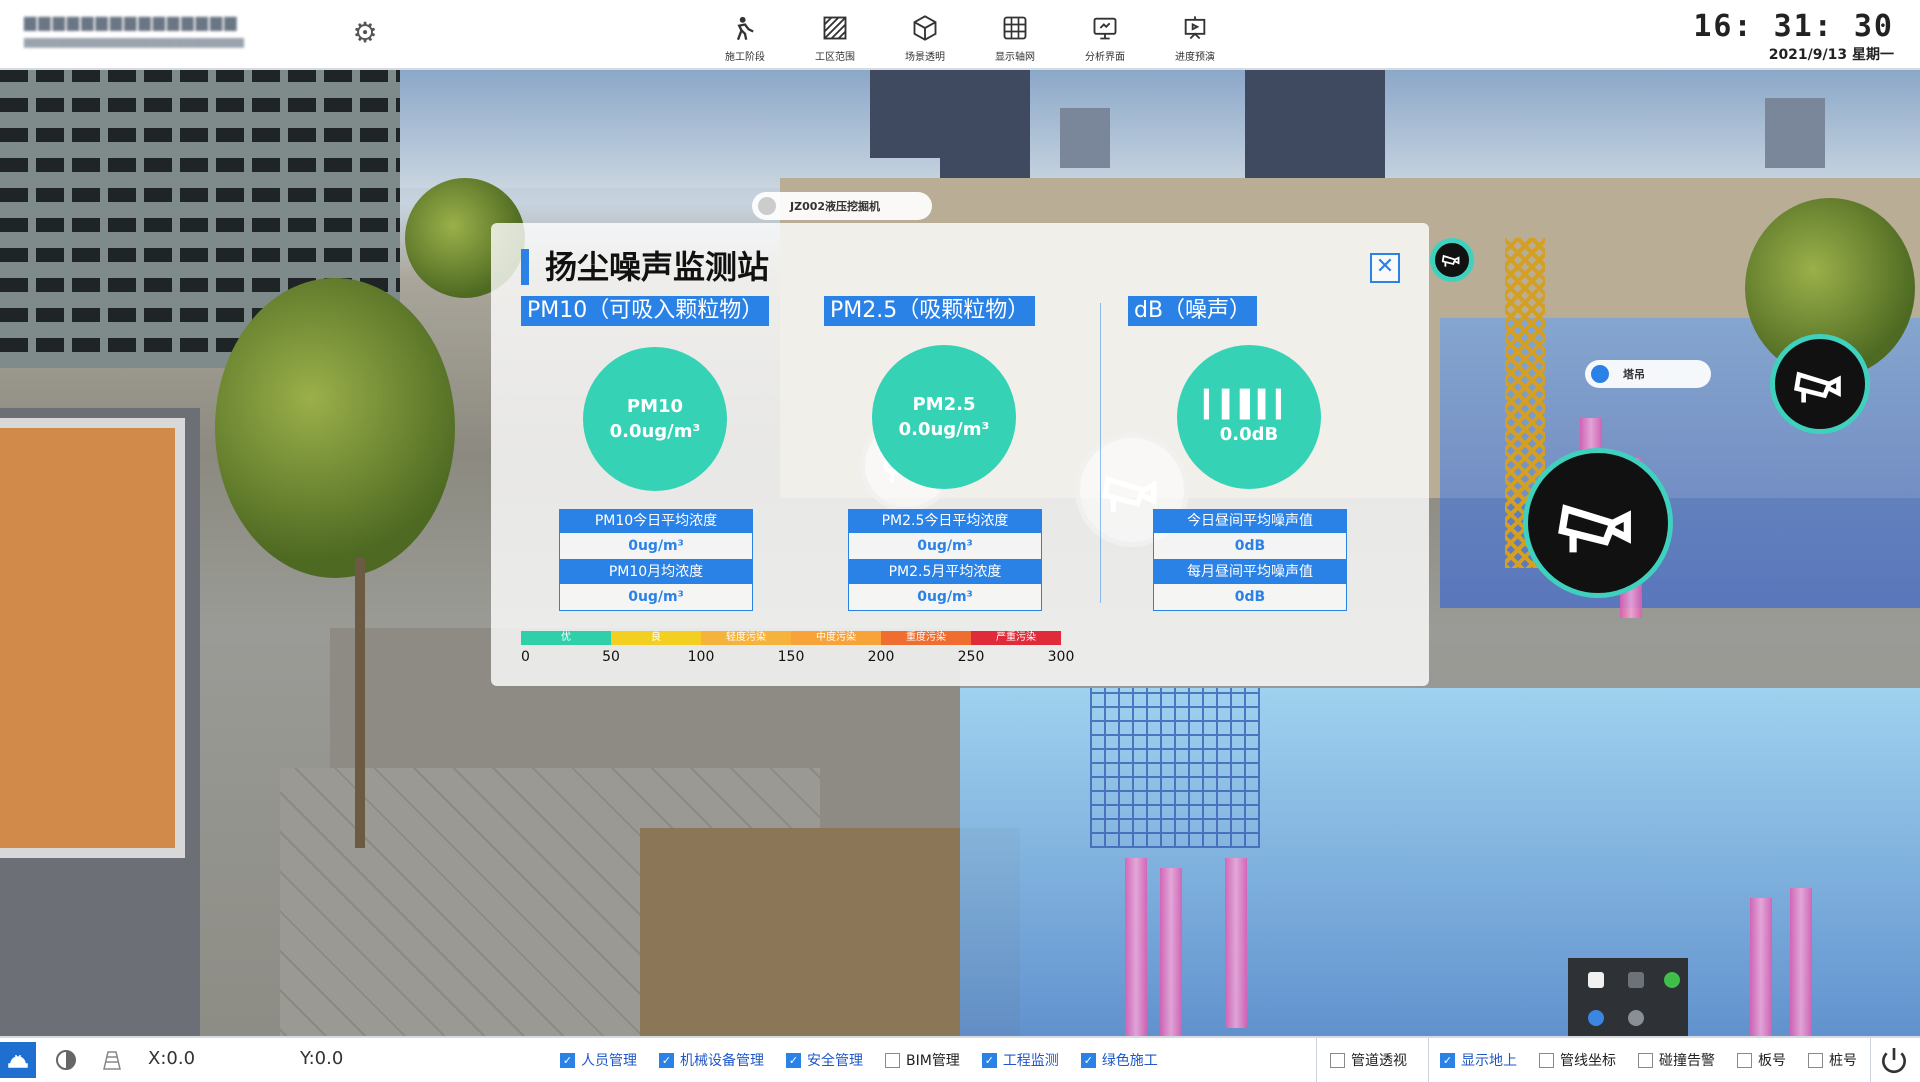 This screenshot has height=1082, width=1920. I want to click on checkbox-pipe-coords: 管线坐标, so click(1577, 1060).